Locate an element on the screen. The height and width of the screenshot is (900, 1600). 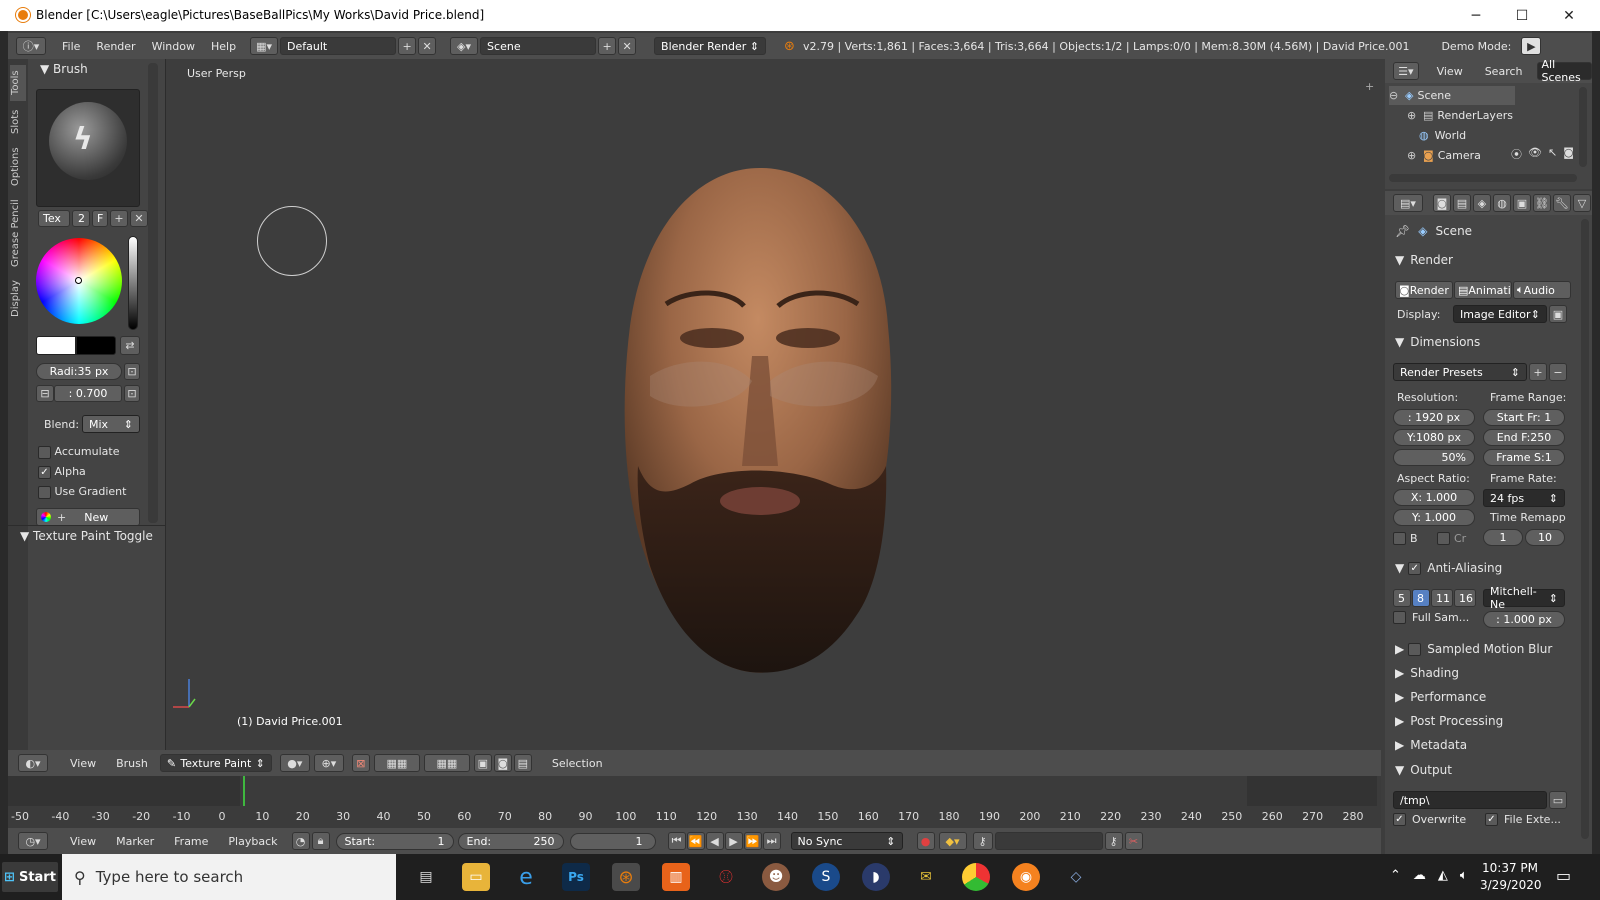
photoshop-icon: Ps is located at coordinates (576, 877).